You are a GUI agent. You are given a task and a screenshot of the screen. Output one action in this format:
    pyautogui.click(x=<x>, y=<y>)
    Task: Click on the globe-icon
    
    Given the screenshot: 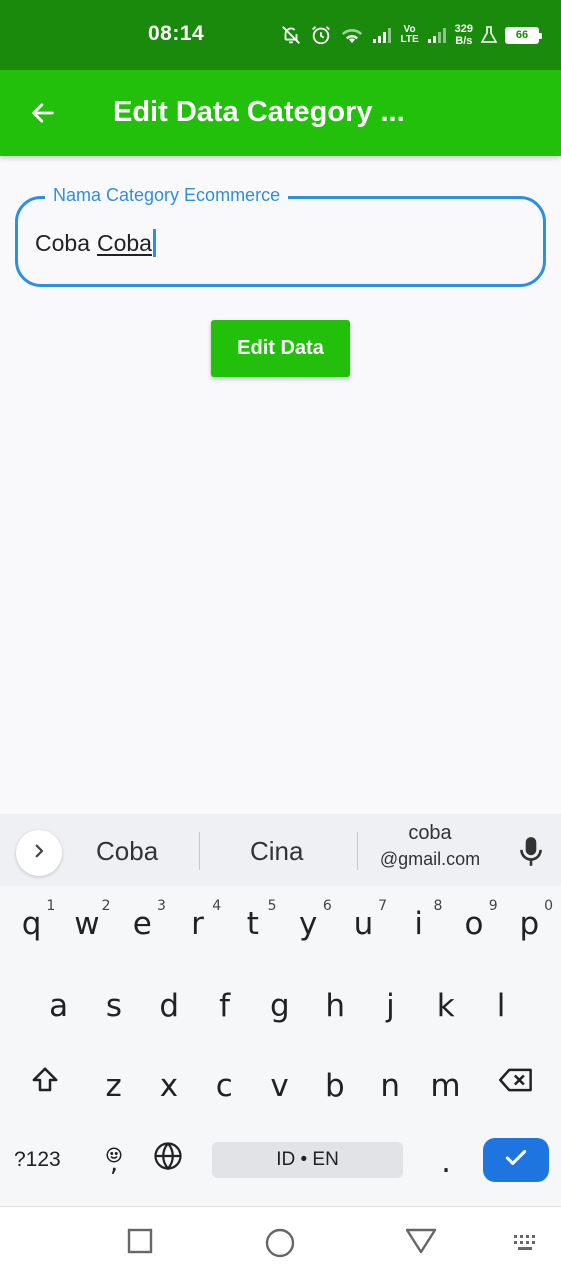 What is the action you would take?
    pyautogui.click(x=168, y=1160)
    